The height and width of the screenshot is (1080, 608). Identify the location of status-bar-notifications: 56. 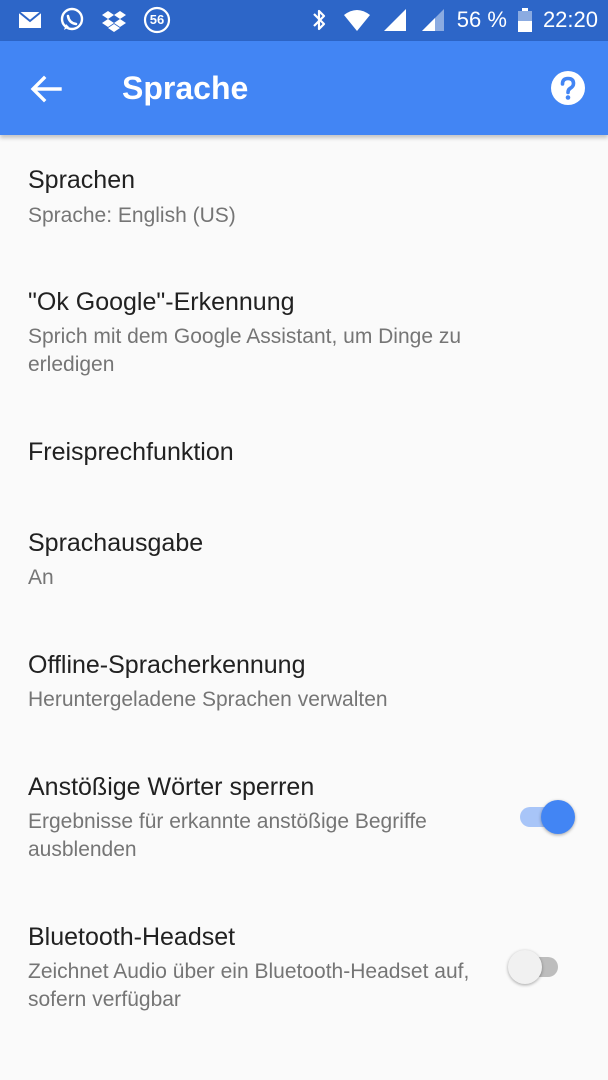
(94, 20).